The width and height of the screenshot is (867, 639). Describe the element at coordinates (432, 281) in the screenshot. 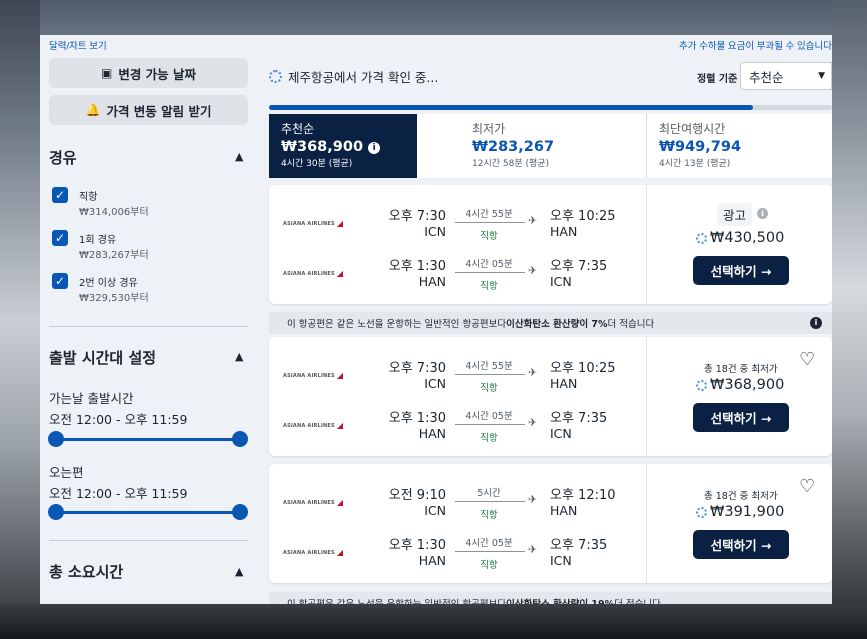

I see `departure-airport: HAN` at that location.